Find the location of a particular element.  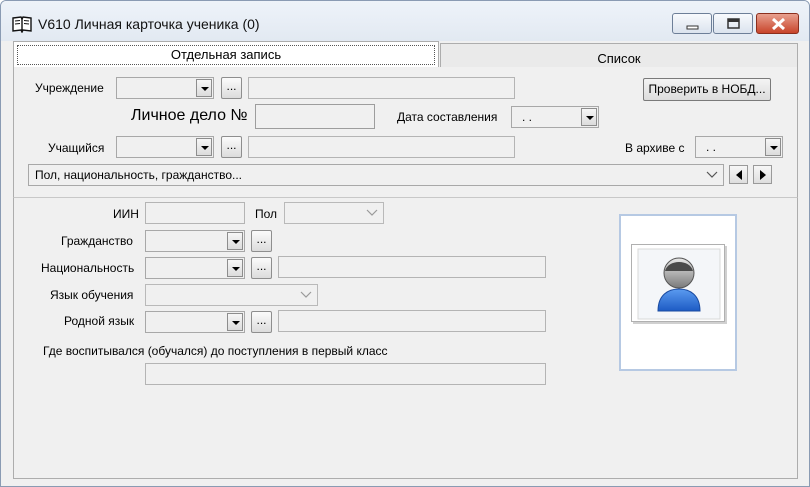

gender-select is located at coordinates (334, 213).